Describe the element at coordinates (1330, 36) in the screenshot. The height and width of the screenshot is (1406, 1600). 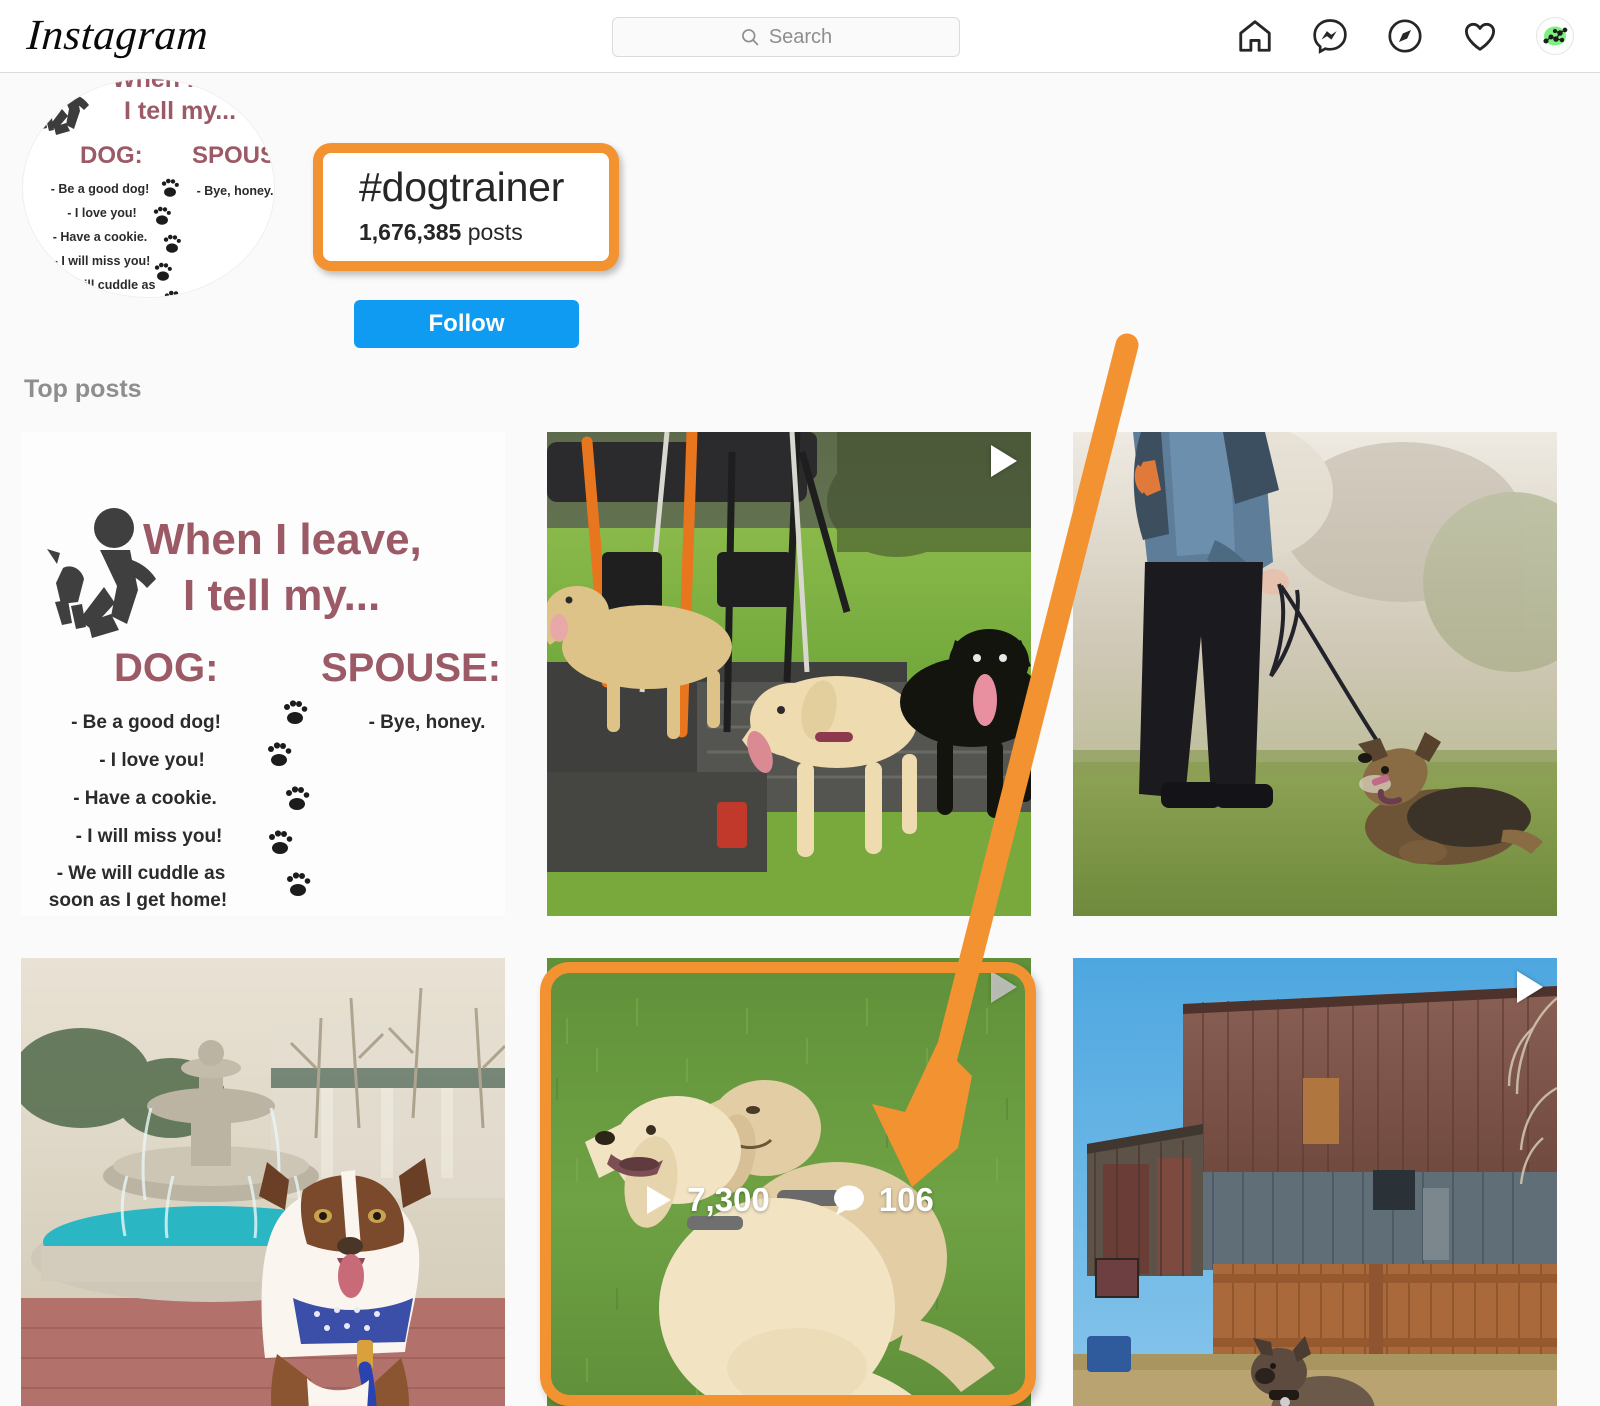
I see `messenger-icon` at that location.